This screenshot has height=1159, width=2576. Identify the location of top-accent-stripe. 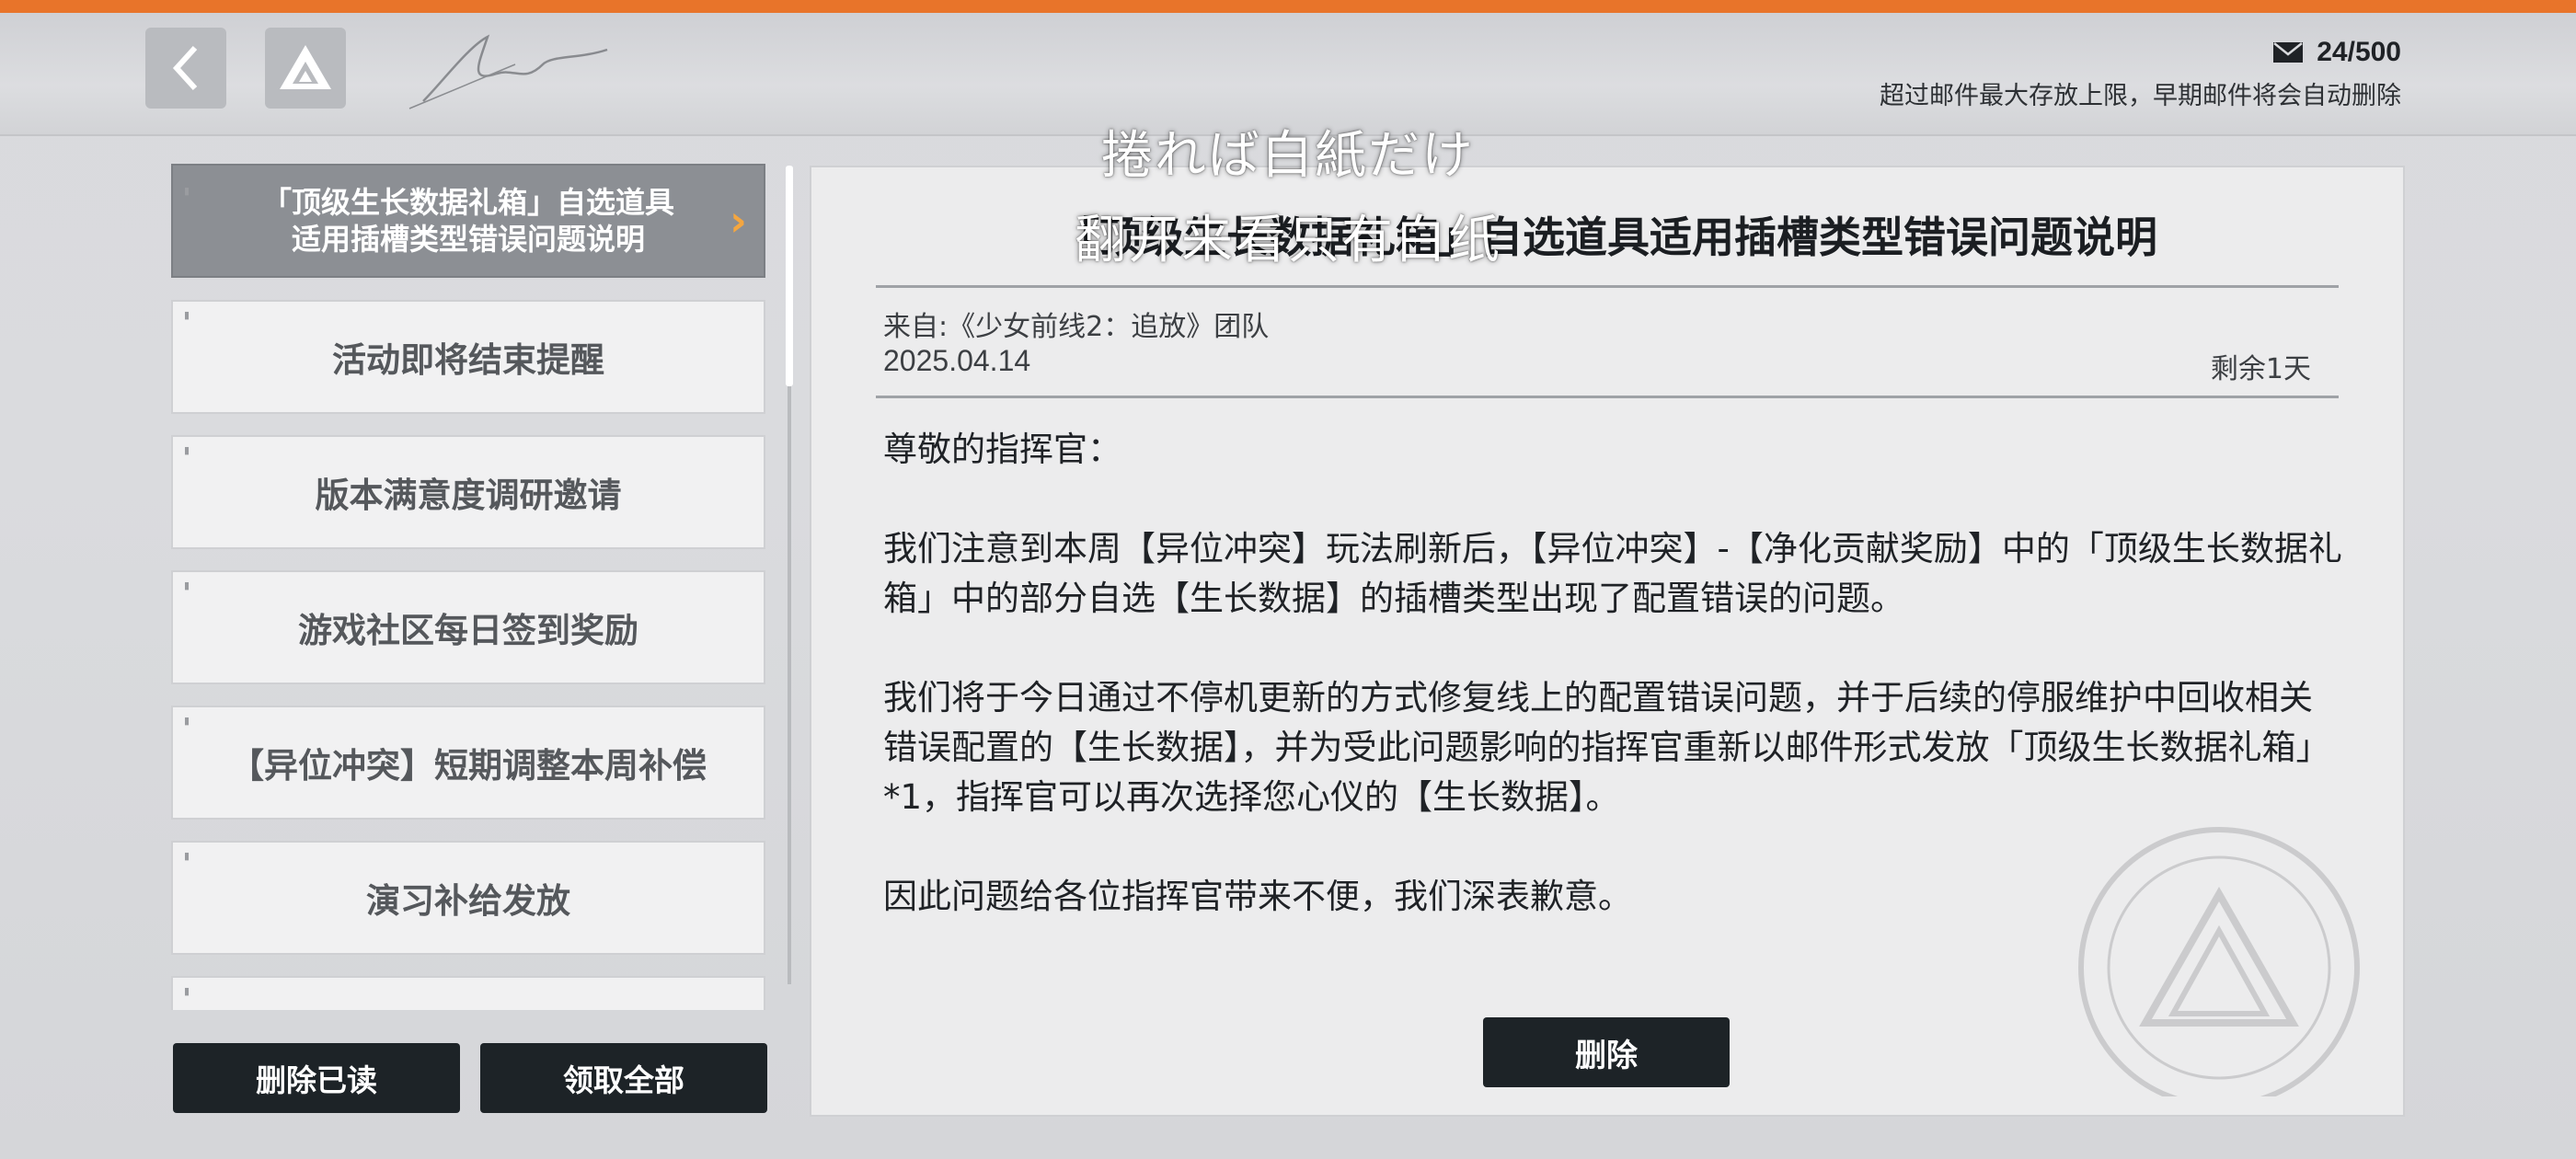
(1288, 6).